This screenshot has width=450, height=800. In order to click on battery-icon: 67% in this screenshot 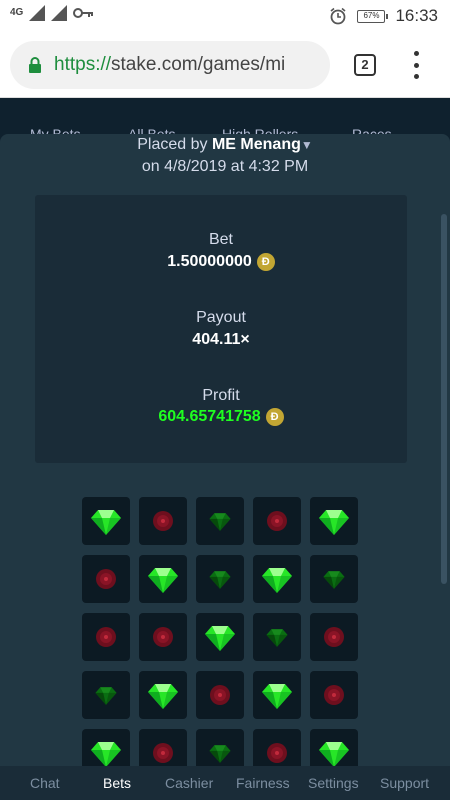, I will do `click(373, 16)`.